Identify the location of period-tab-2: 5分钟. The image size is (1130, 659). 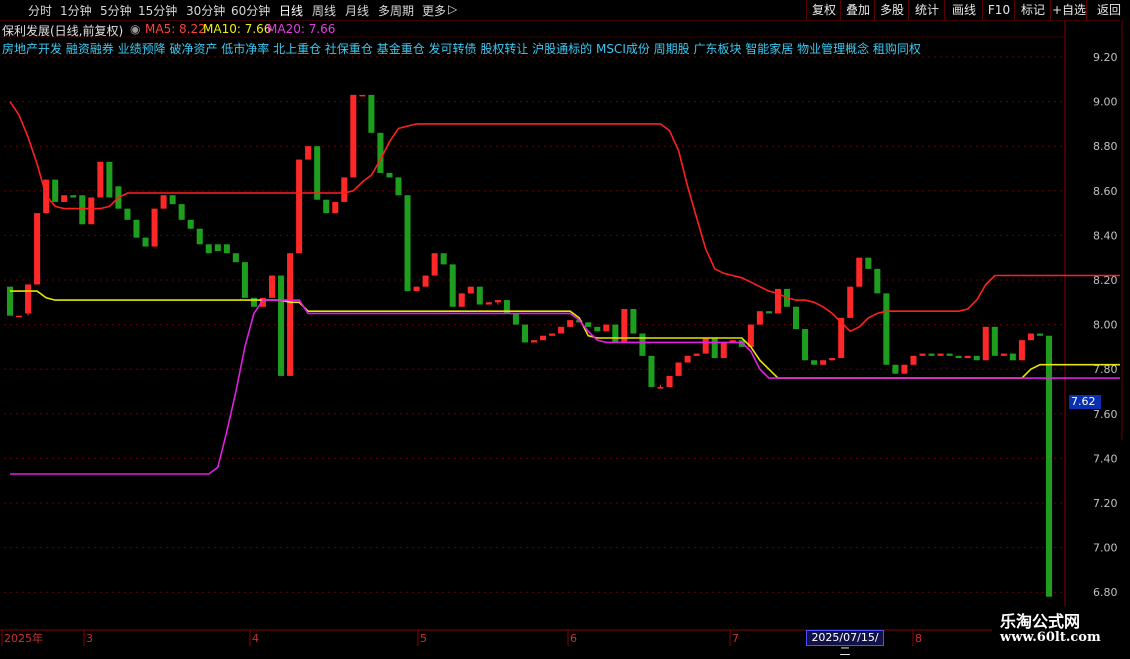
(116, 10).